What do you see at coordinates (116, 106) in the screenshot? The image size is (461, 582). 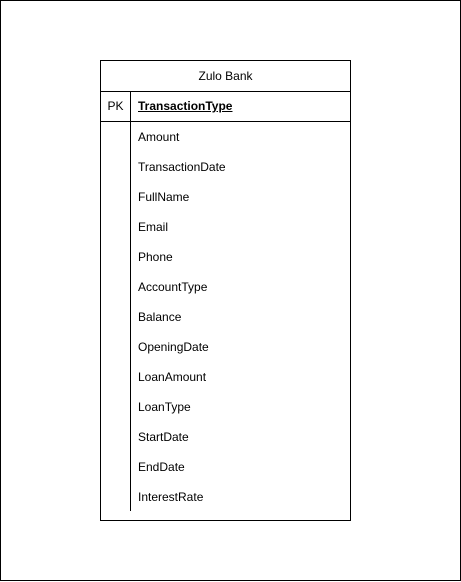 I see `pk-label: PK` at bounding box center [116, 106].